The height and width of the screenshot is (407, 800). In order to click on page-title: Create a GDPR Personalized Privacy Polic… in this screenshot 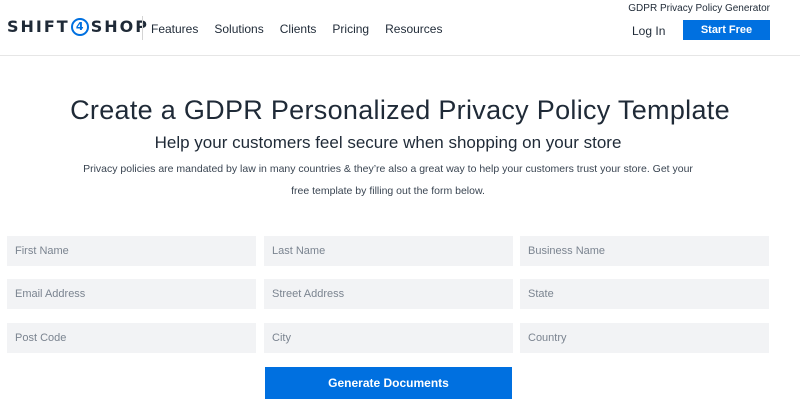, I will do `click(400, 110)`.